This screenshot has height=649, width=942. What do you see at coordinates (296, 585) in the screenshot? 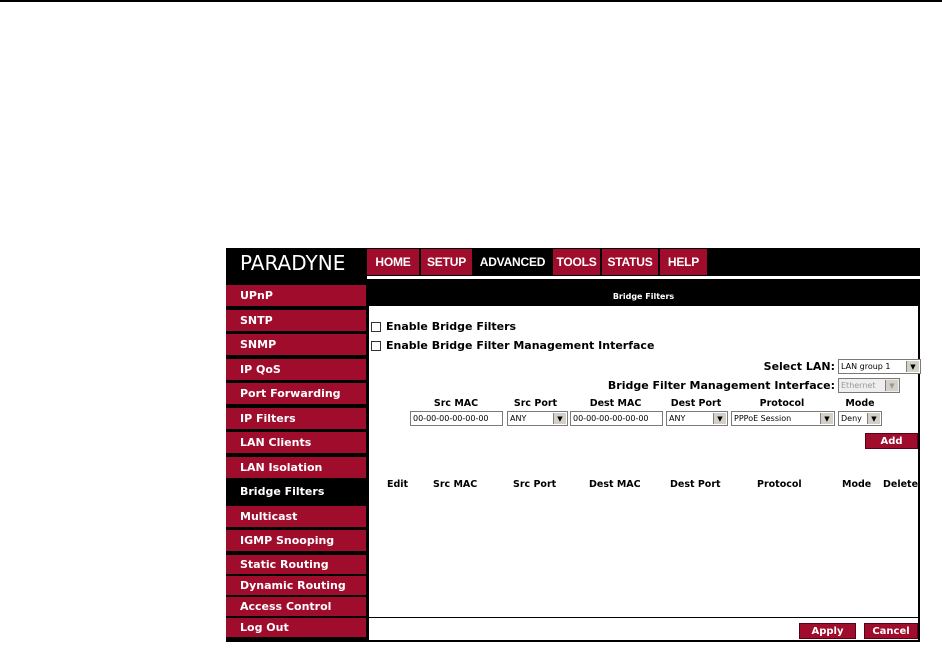
I see `sidebar-item-dynamic-routing: Dynamic Routing` at bounding box center [296, 585].